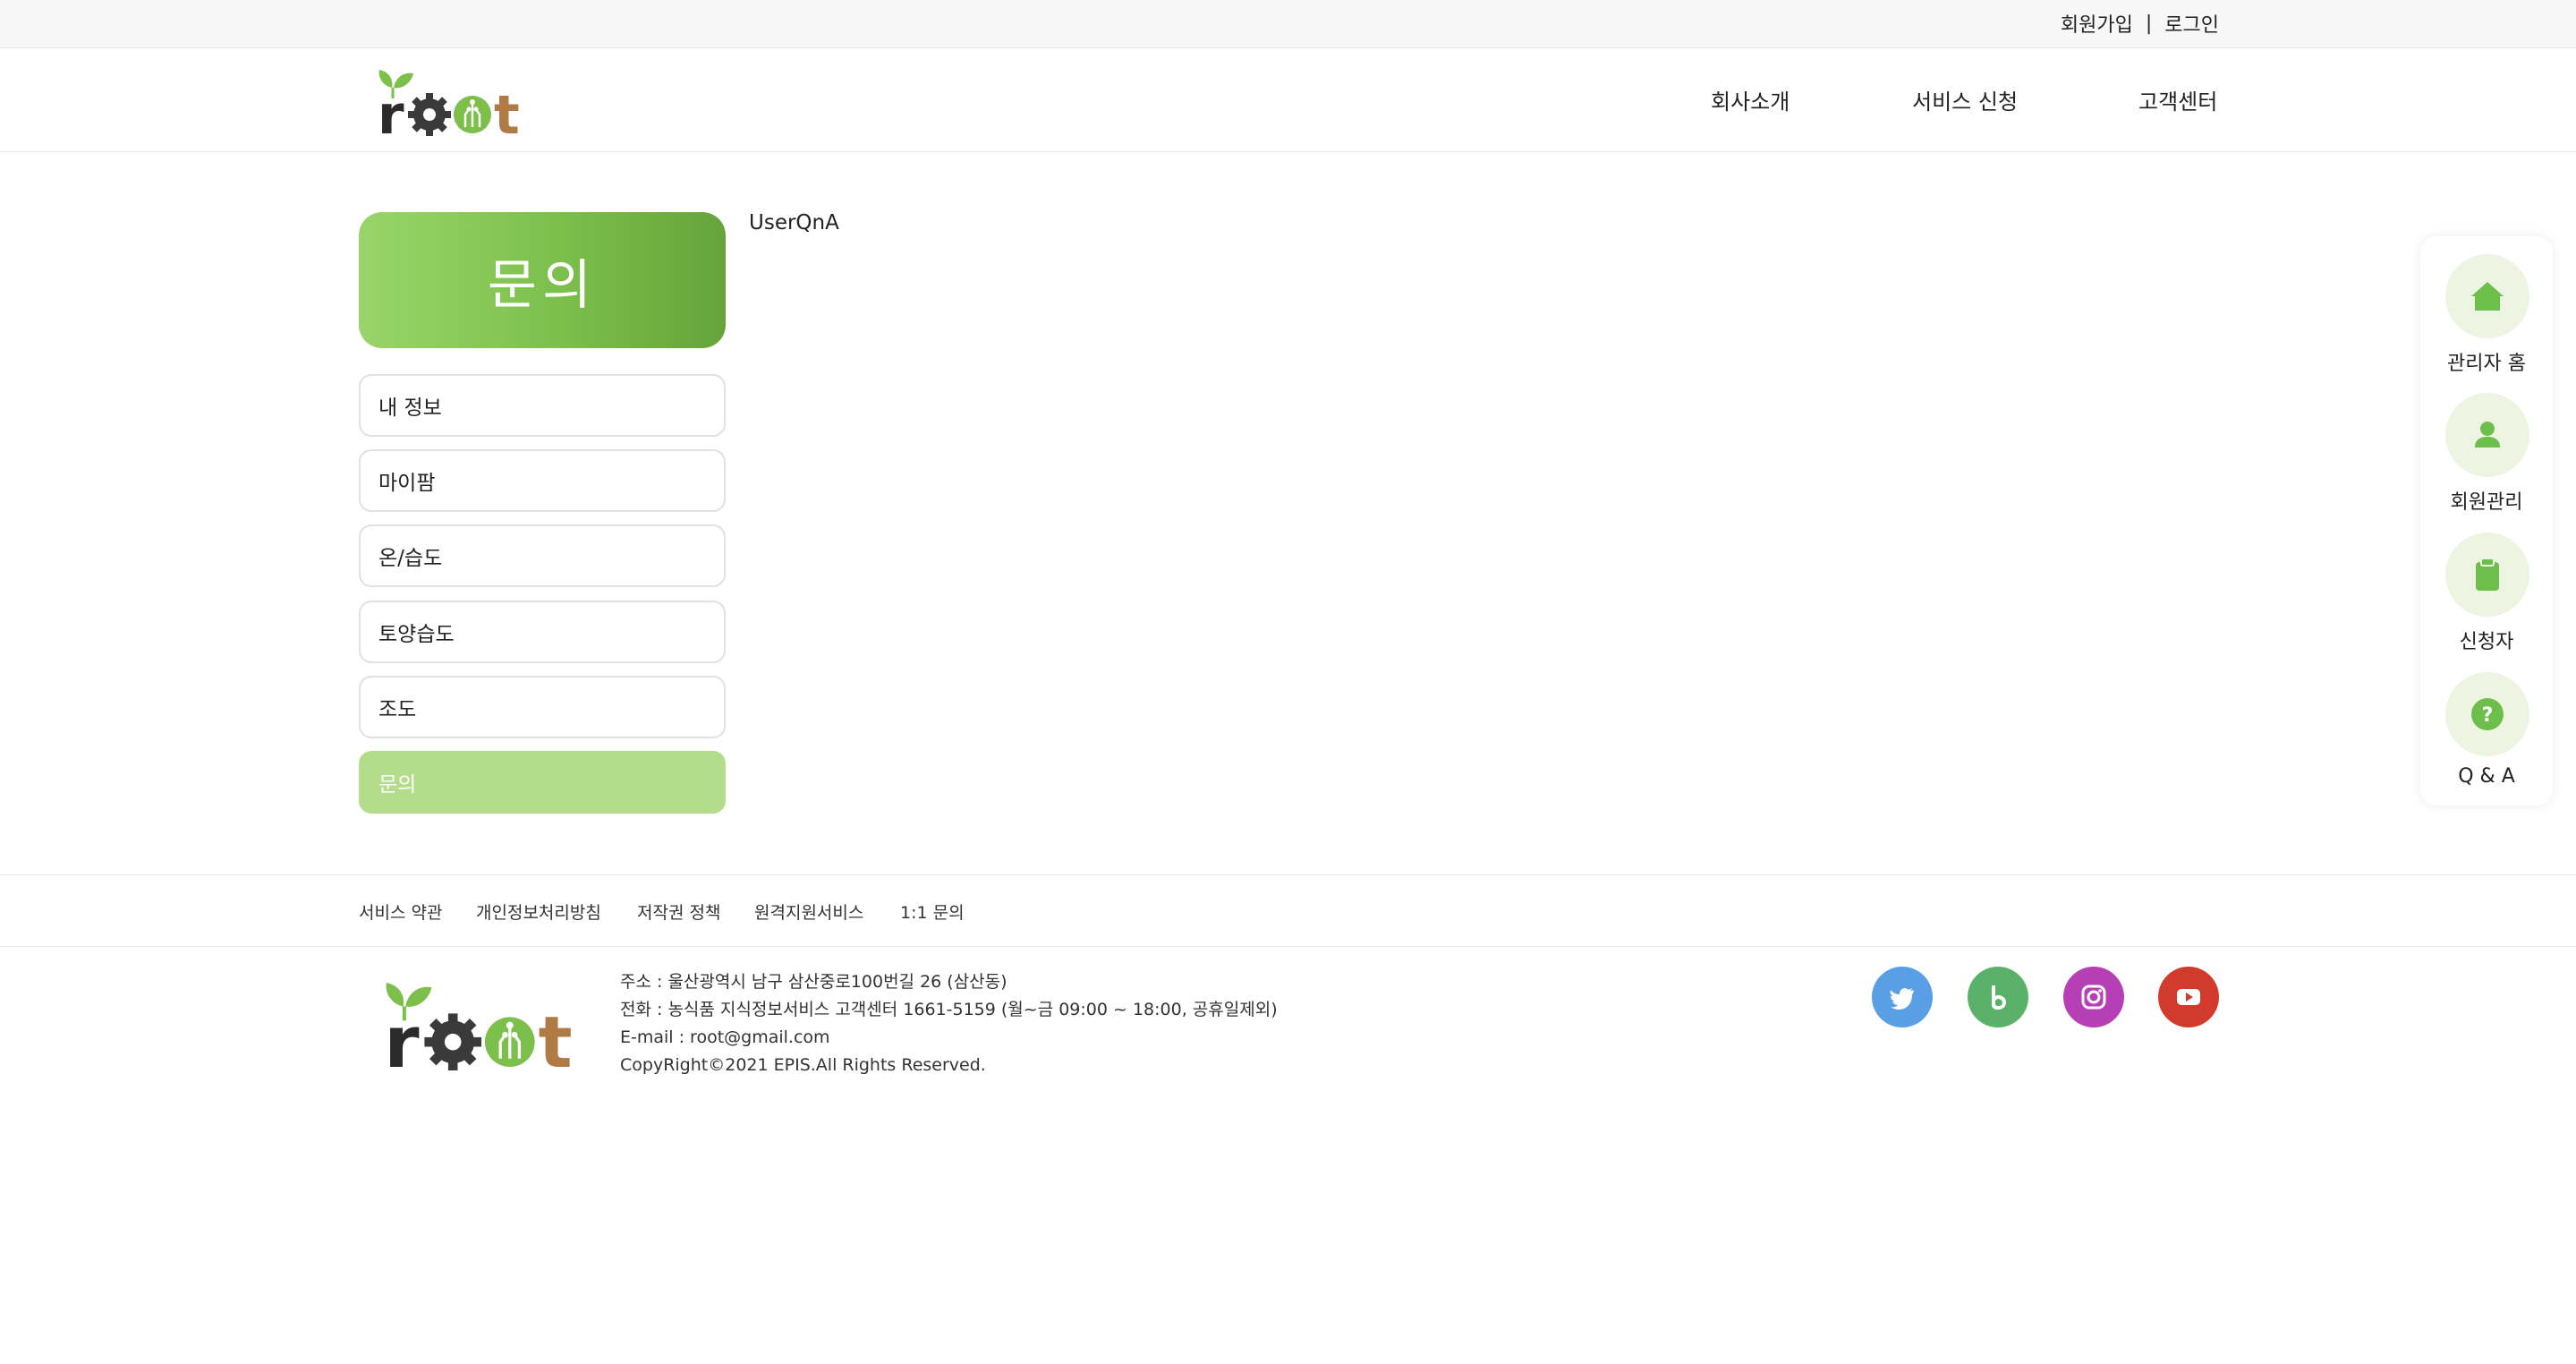 This screenshot has width=2576, height=1364. Describe the element at coordinates (2140, 23) in the screenshot. I see `utility-links: 회원가입 | 로그인` at that location.